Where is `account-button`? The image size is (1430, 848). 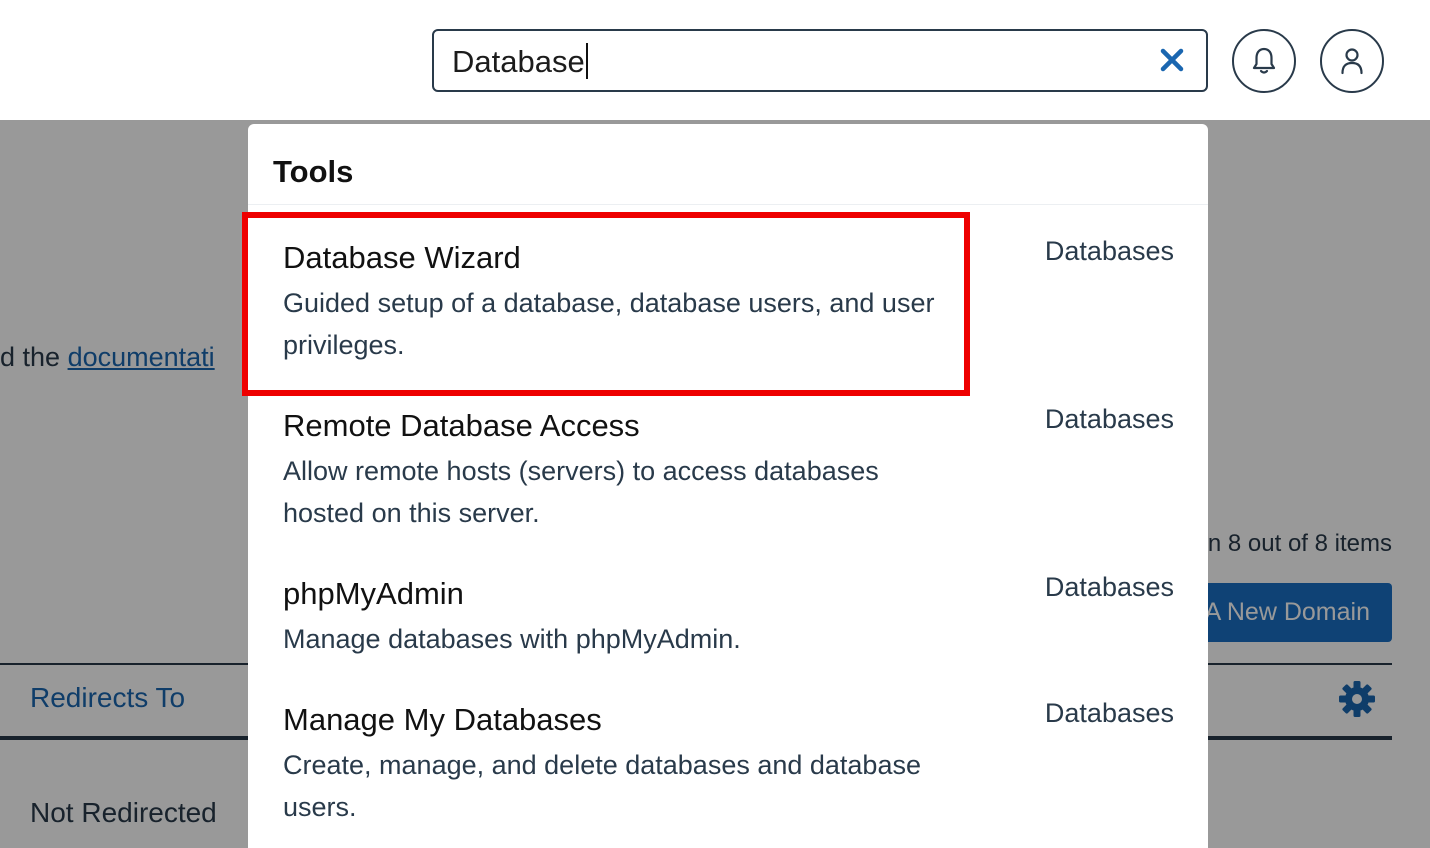
account-button is located at coordinates (1352, 61).